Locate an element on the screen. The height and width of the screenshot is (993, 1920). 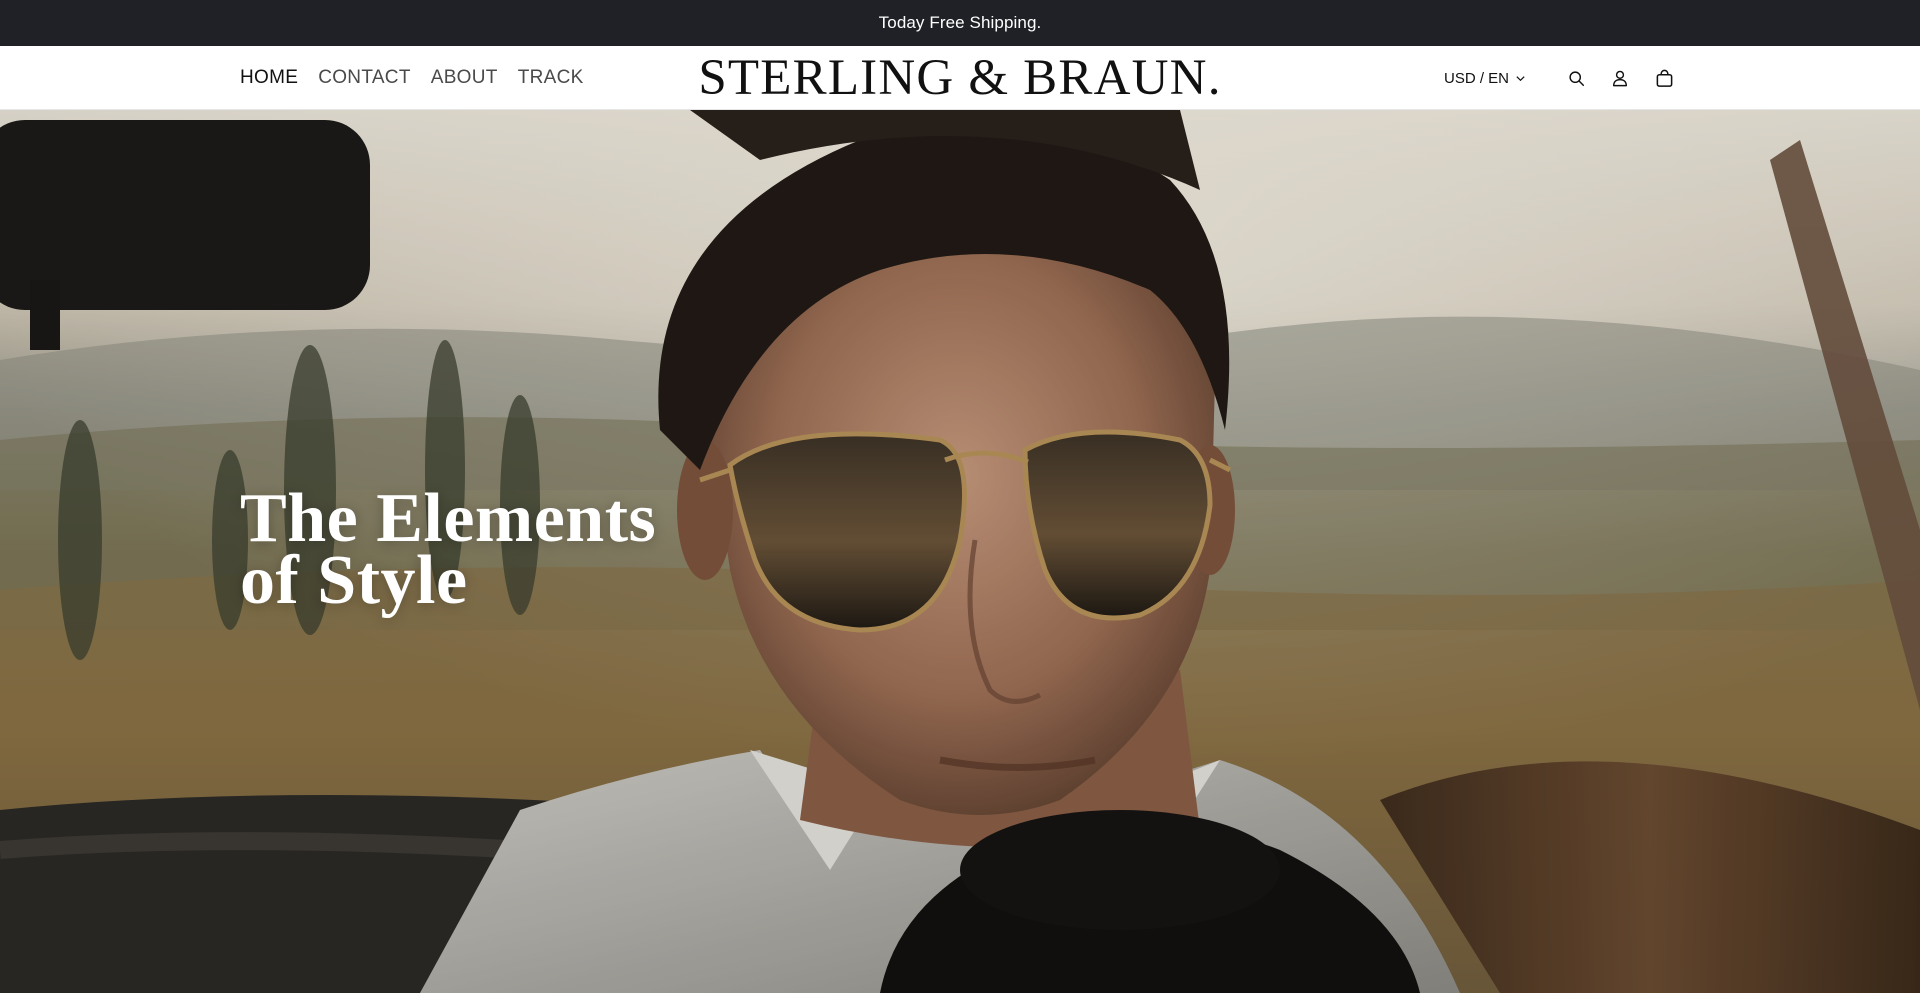
cart-button is located at coordinates (1664, 78).